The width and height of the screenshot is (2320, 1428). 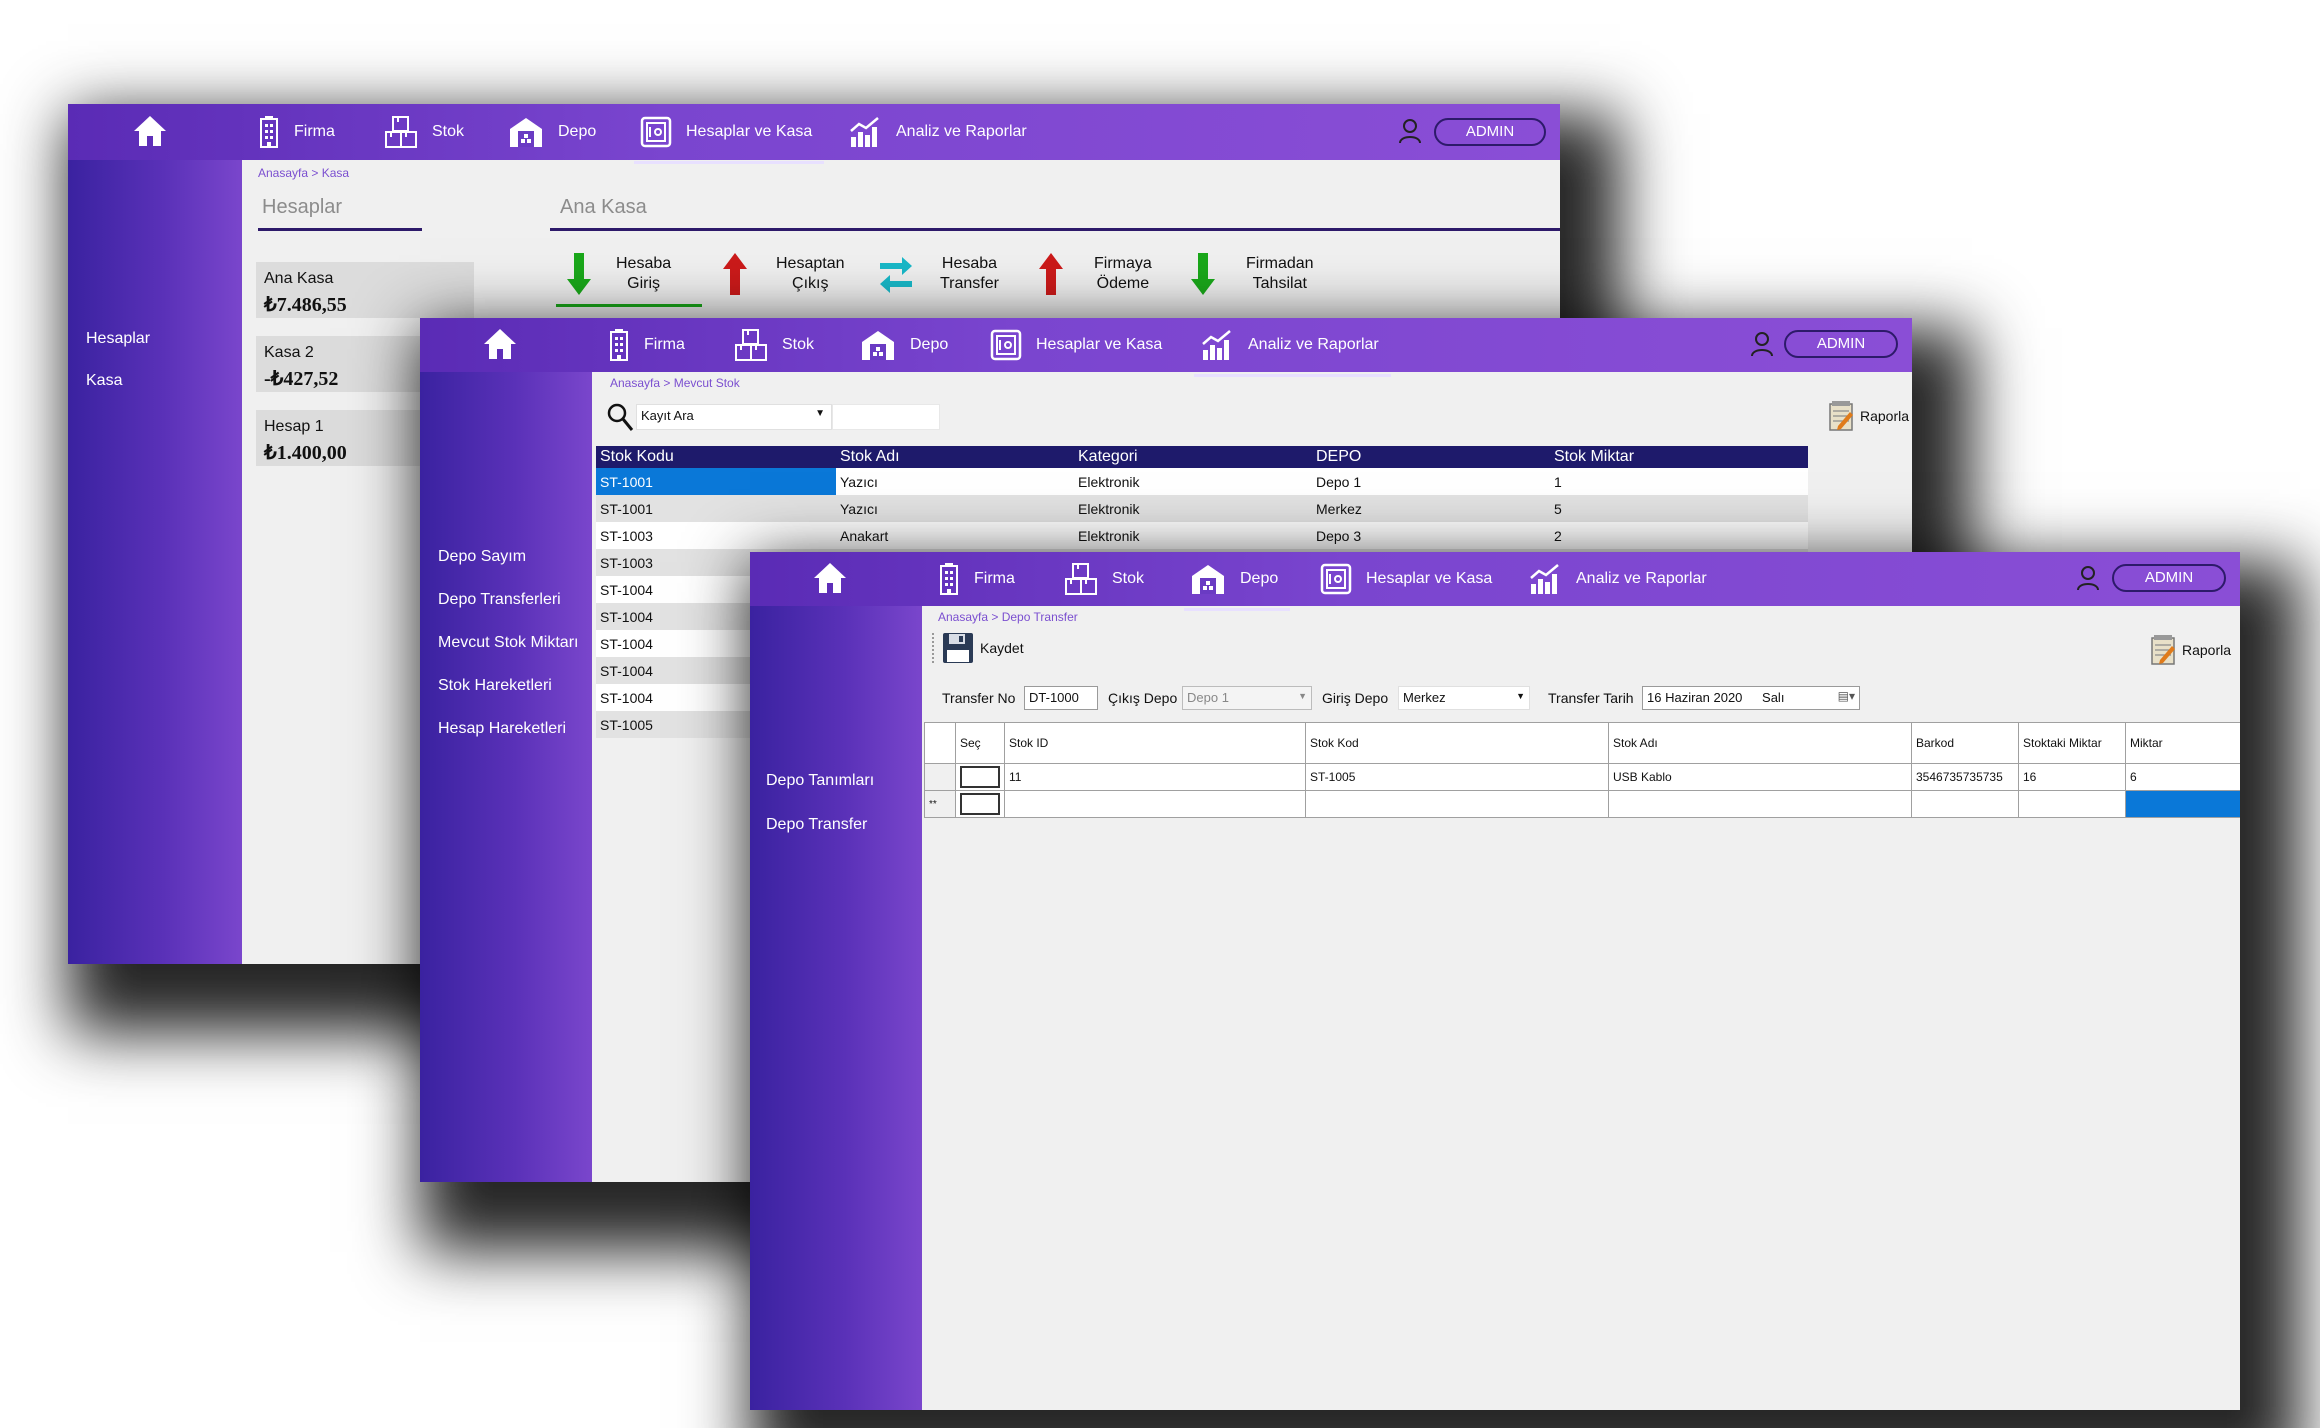 I want to click on cell-depo: Merkez, so click(x=1431, y=508).